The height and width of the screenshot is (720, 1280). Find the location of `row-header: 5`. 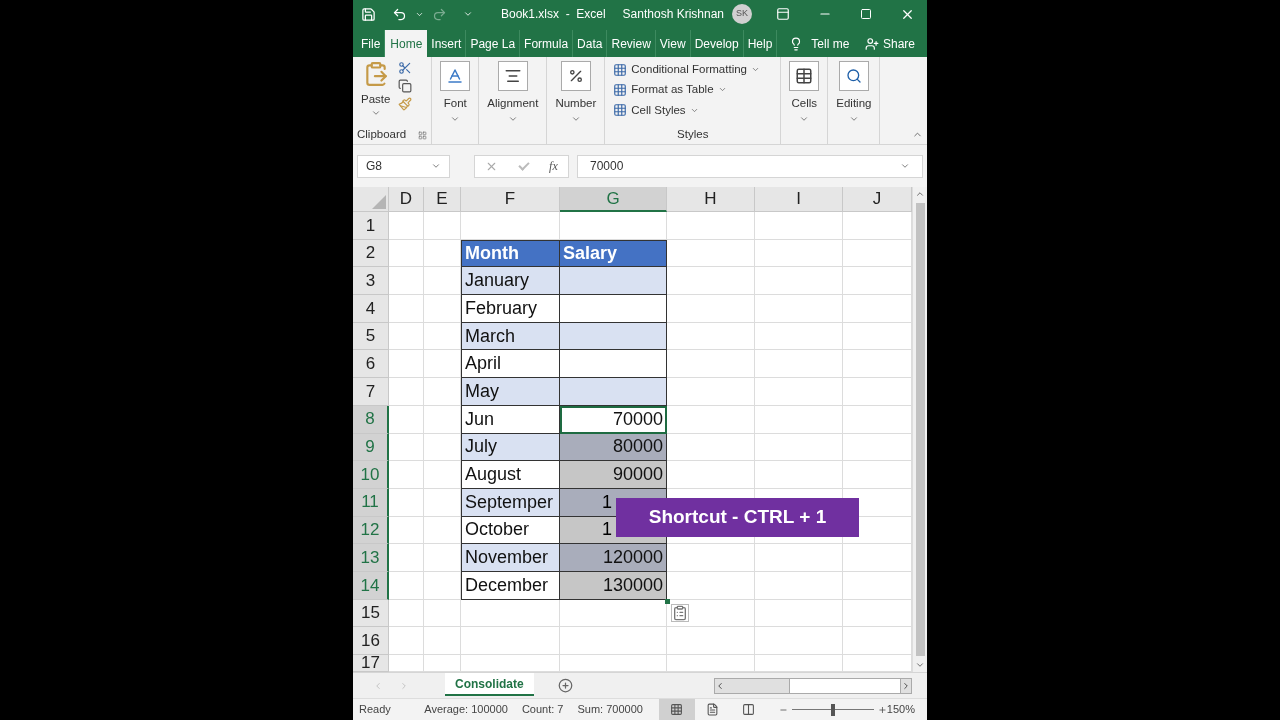

row-header: 5 is located at coordinates (371, 336).